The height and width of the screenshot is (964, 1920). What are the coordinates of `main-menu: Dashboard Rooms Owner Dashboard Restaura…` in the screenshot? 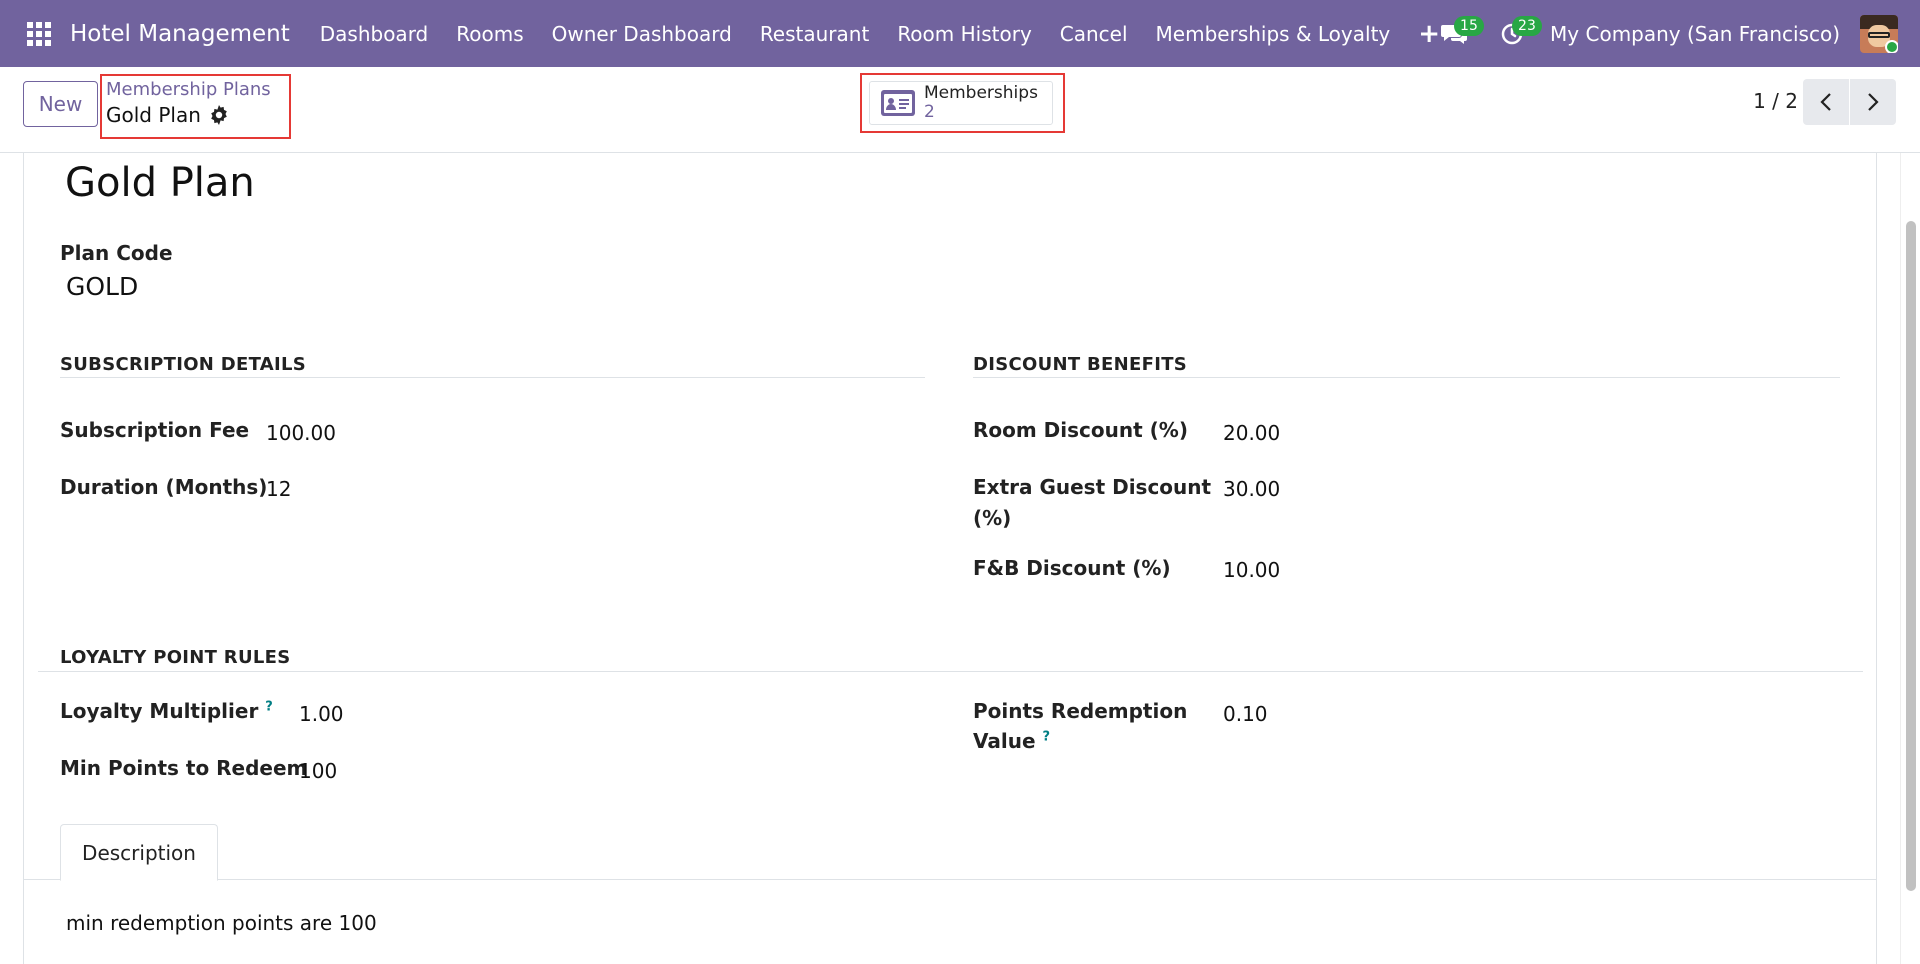 It's located at (880, 34).